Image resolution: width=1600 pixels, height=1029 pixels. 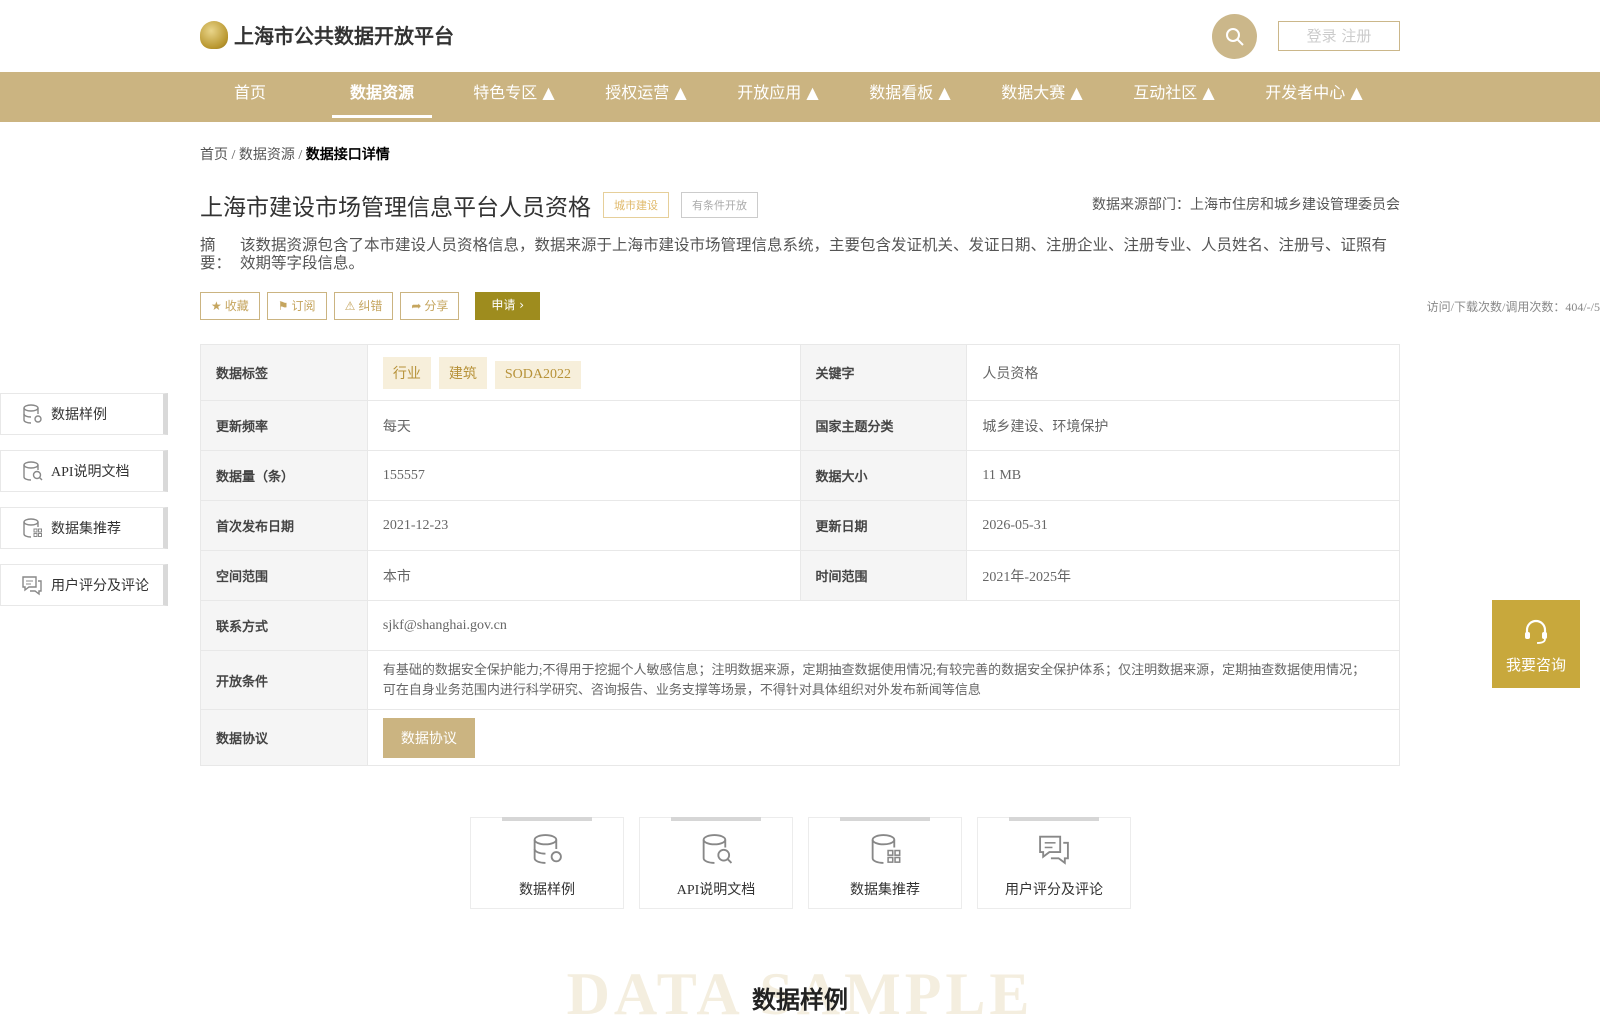 What do you see at coordinates (284, 680) in the screenshot?
I see `label-open-conditions: 开放条件` at bounding box center [284, 680].